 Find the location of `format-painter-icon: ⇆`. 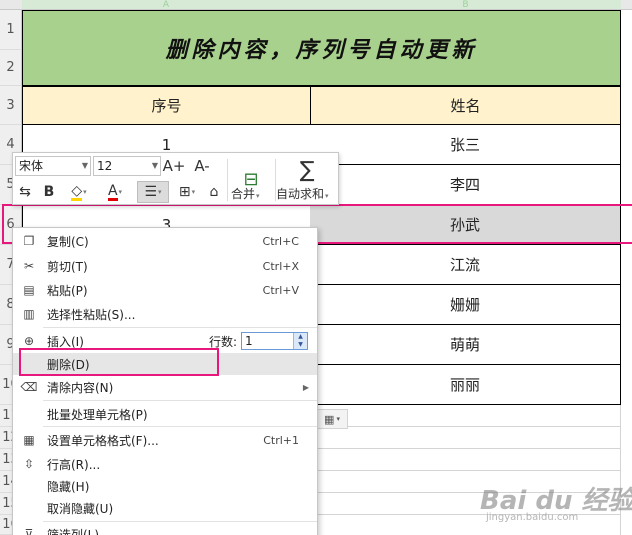

format-painter-icon: ⇆ is located at coordinates (25, 192).